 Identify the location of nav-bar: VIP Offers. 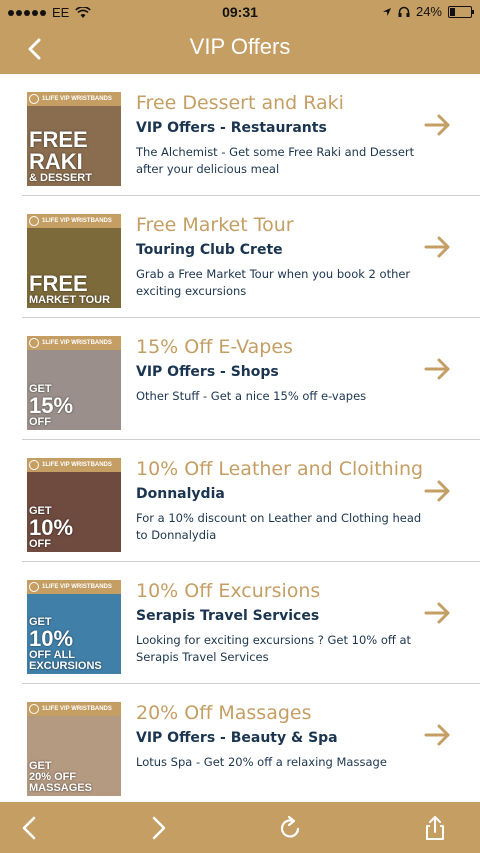
(240, 49).